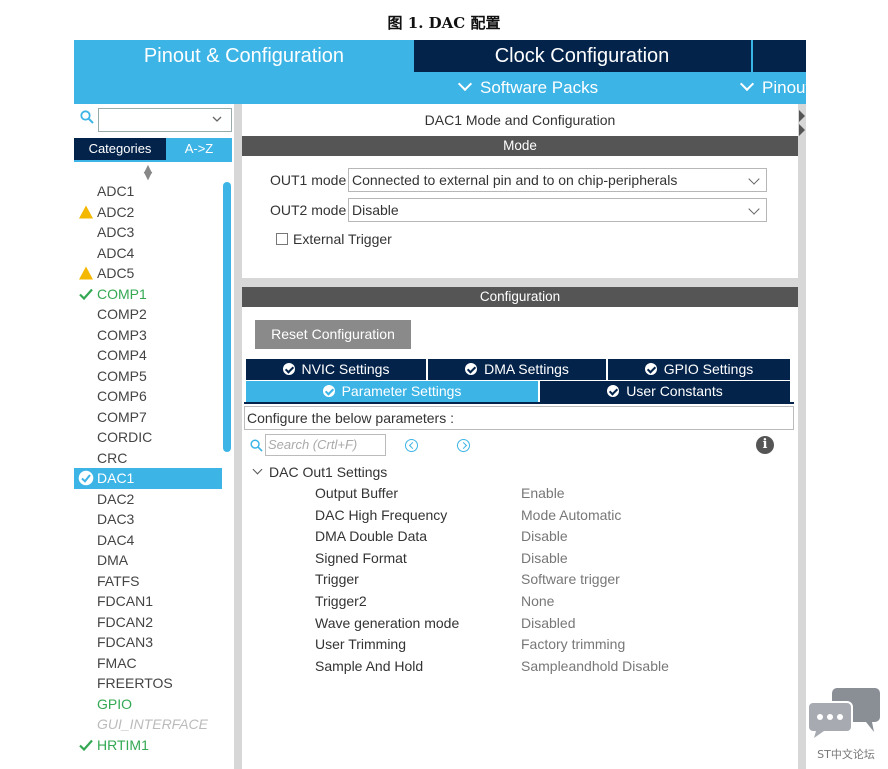  I want to click on previous-match-button, so click(411, 445).